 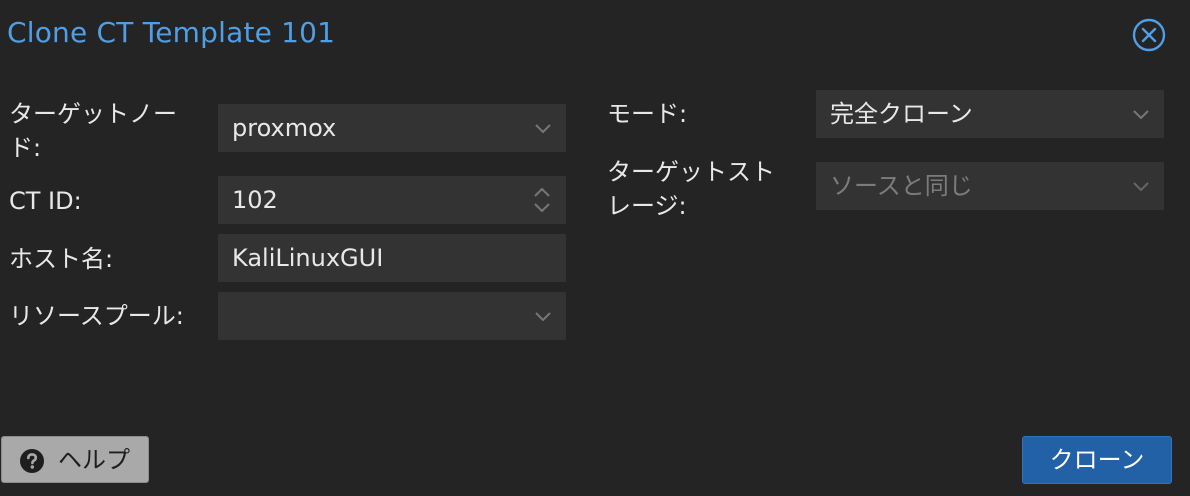 What do you see at coordinates (392, 316) in the screenshot?
I see `resource-pool-select` at bounding box center [392, 316].